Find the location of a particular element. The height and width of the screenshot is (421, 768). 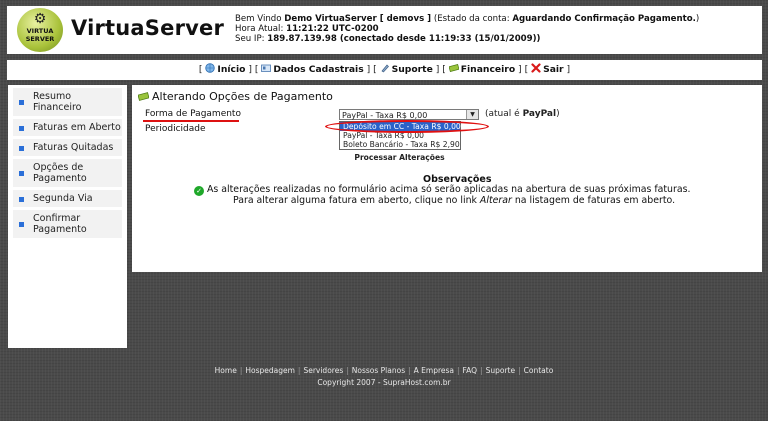

footer-link-a-empresa: A Empresa is located at coordinates (434, 370).